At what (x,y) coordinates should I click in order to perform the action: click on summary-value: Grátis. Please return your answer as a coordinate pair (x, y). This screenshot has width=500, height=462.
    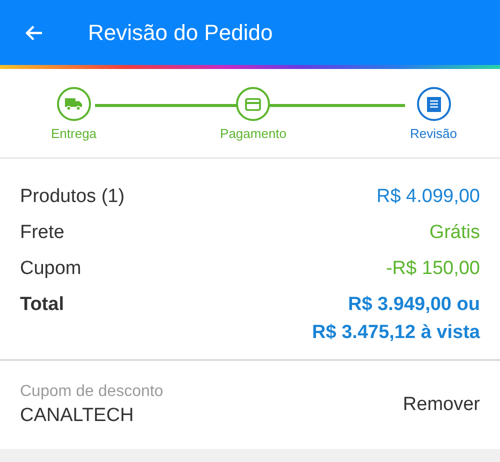
    Looking at the image, I should click on (454, 233).